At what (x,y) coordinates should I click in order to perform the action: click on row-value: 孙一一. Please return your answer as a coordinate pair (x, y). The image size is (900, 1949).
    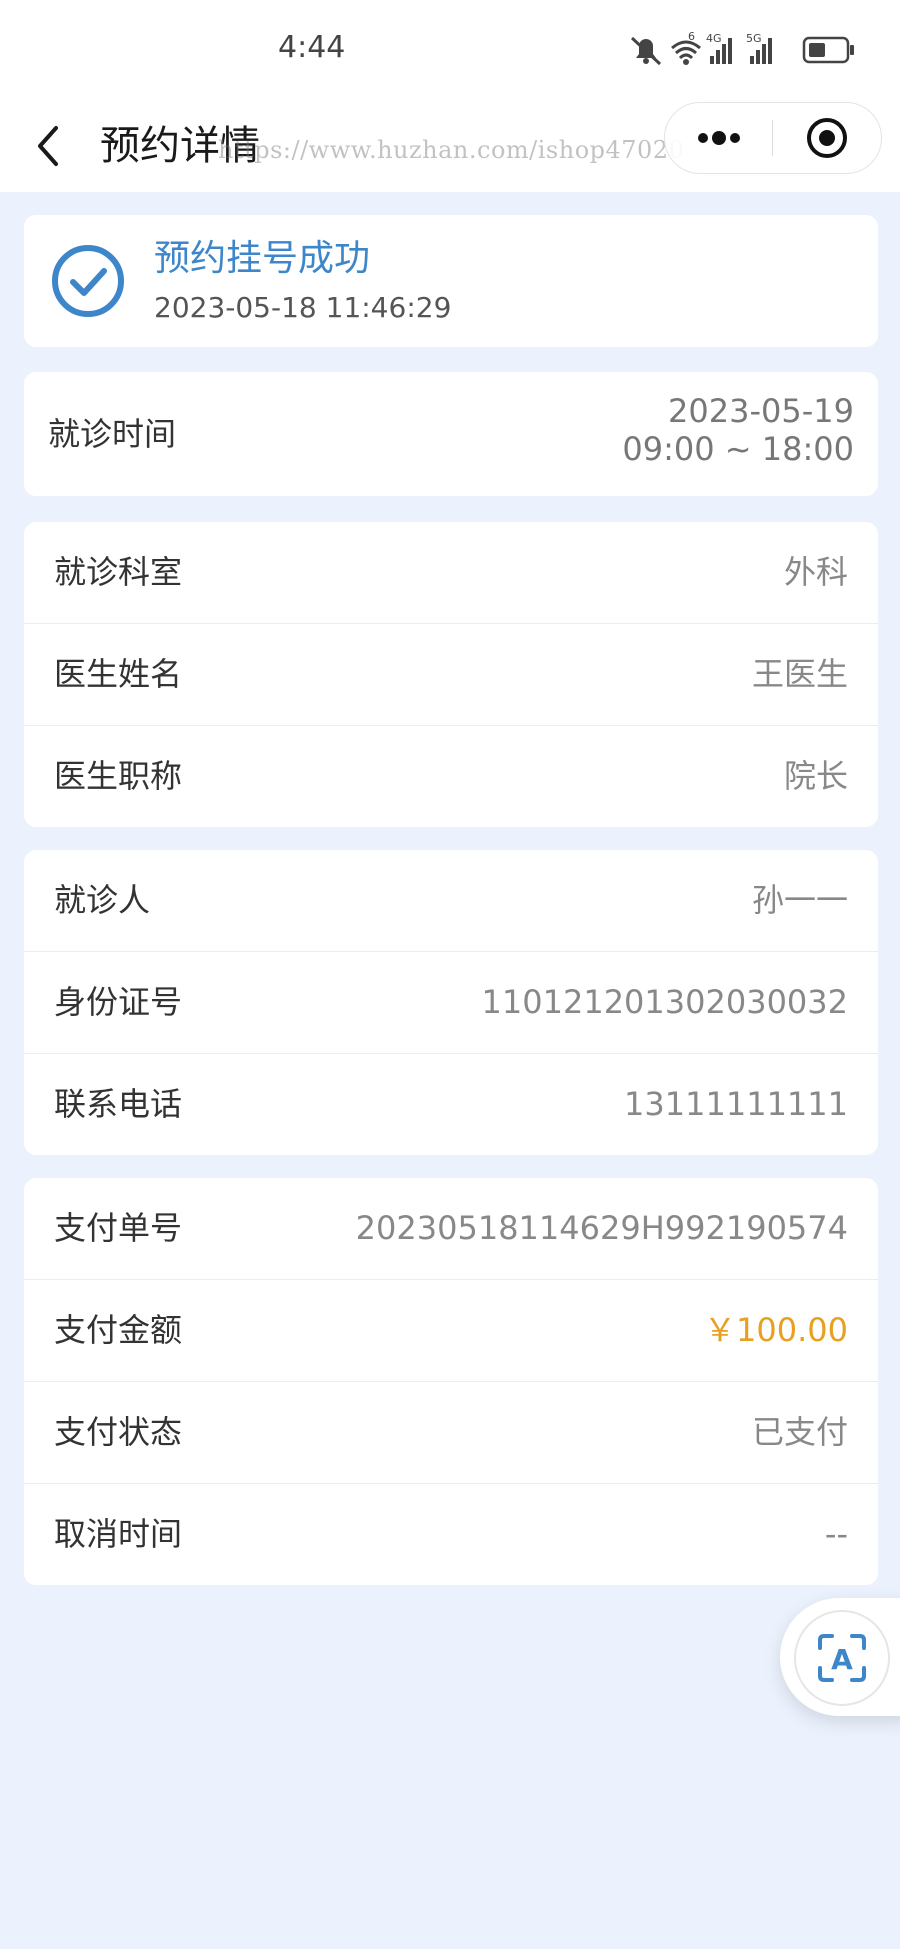
    Looking at the image, I should click on (799, 900).